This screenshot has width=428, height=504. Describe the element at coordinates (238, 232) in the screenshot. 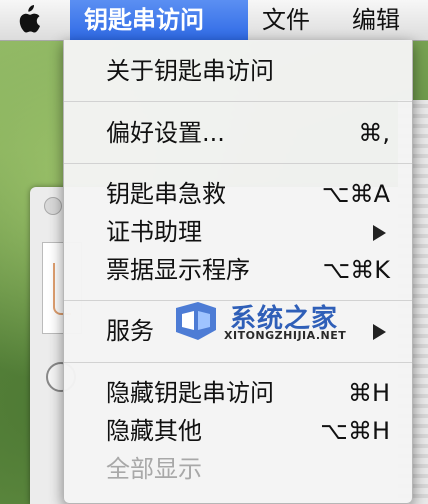

I see `menu-item-certificate-assistant: 证书助理` at that location.